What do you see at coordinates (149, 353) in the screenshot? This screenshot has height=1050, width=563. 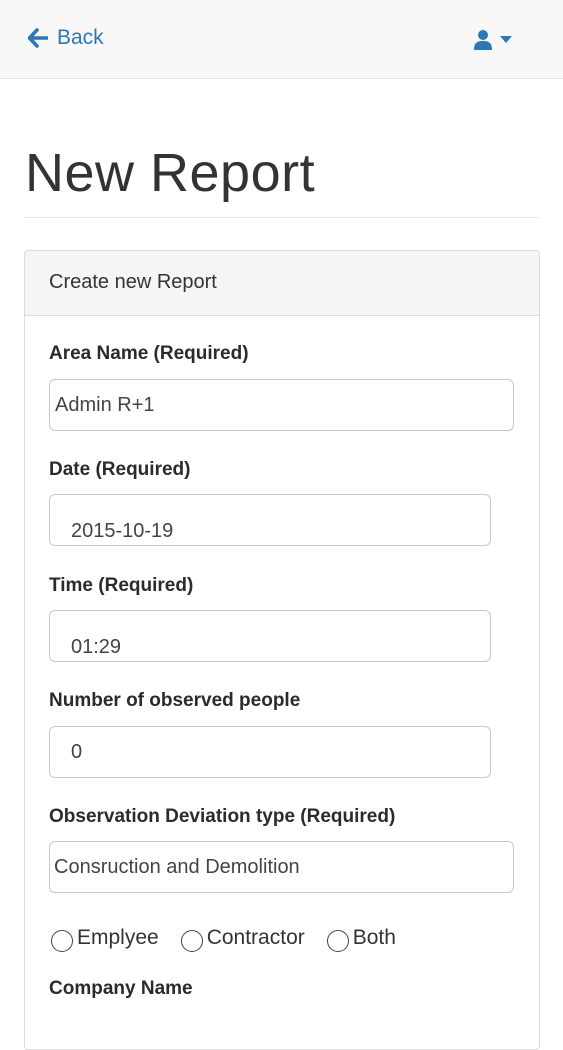 I see `area-name-label: Area Name (Required)` at bounding box center [149, 353].